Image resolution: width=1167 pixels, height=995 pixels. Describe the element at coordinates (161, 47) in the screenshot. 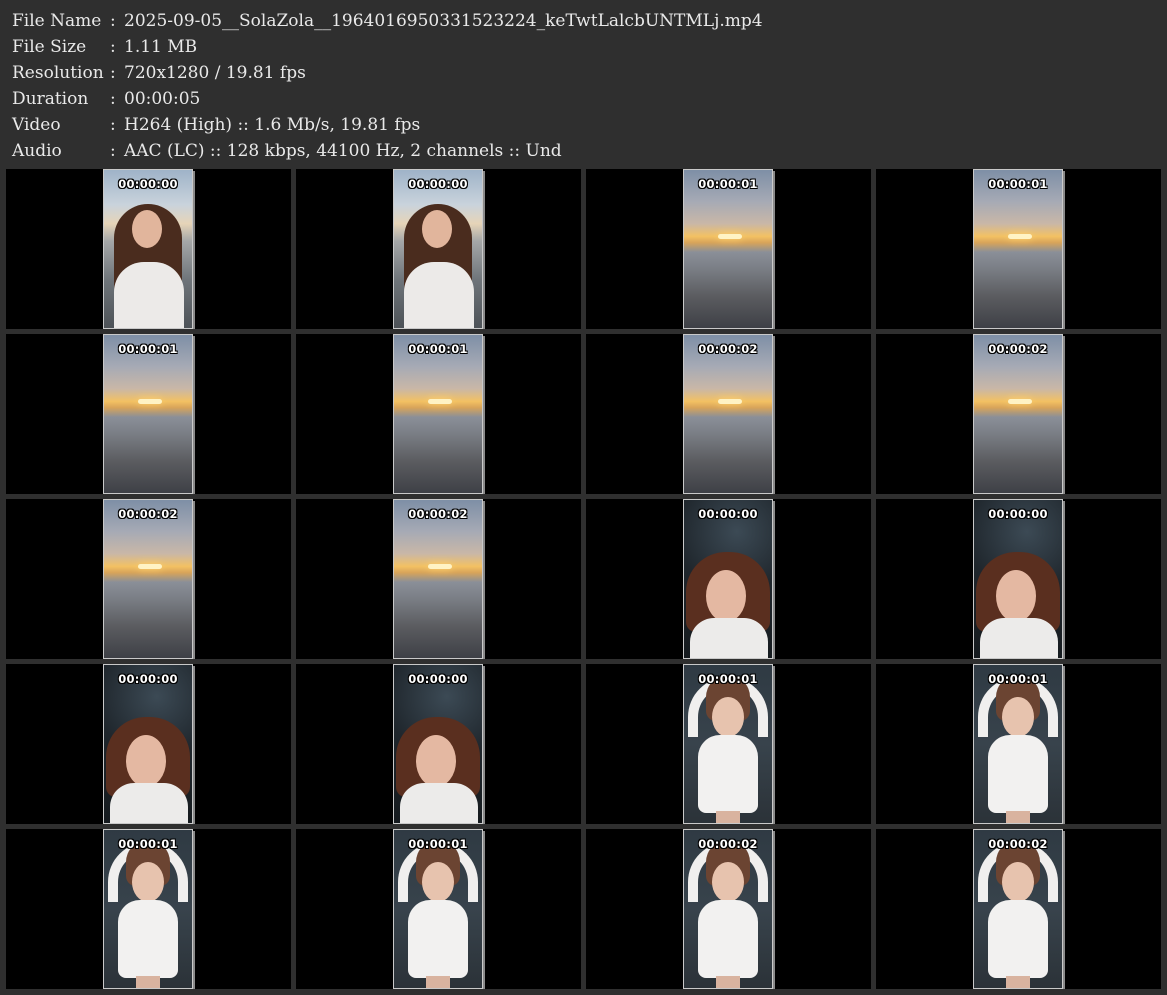

I see `info-value: 1.11 MB` at that location.